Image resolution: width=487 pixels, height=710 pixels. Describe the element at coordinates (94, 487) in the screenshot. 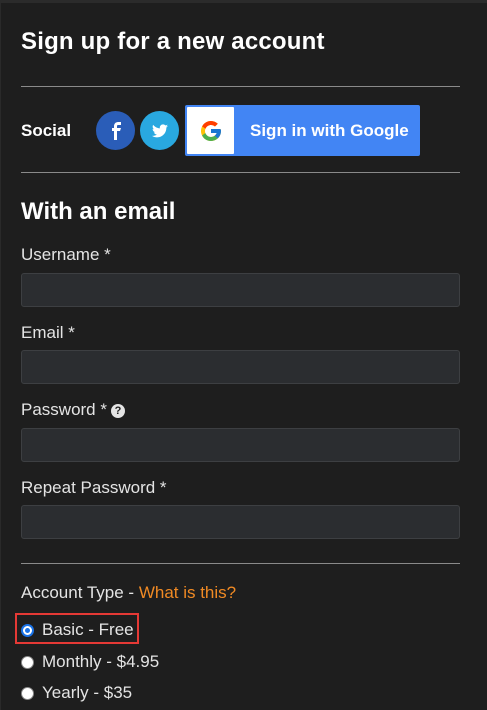

I see `repeat-password-label: Repeat Password *` at that location.